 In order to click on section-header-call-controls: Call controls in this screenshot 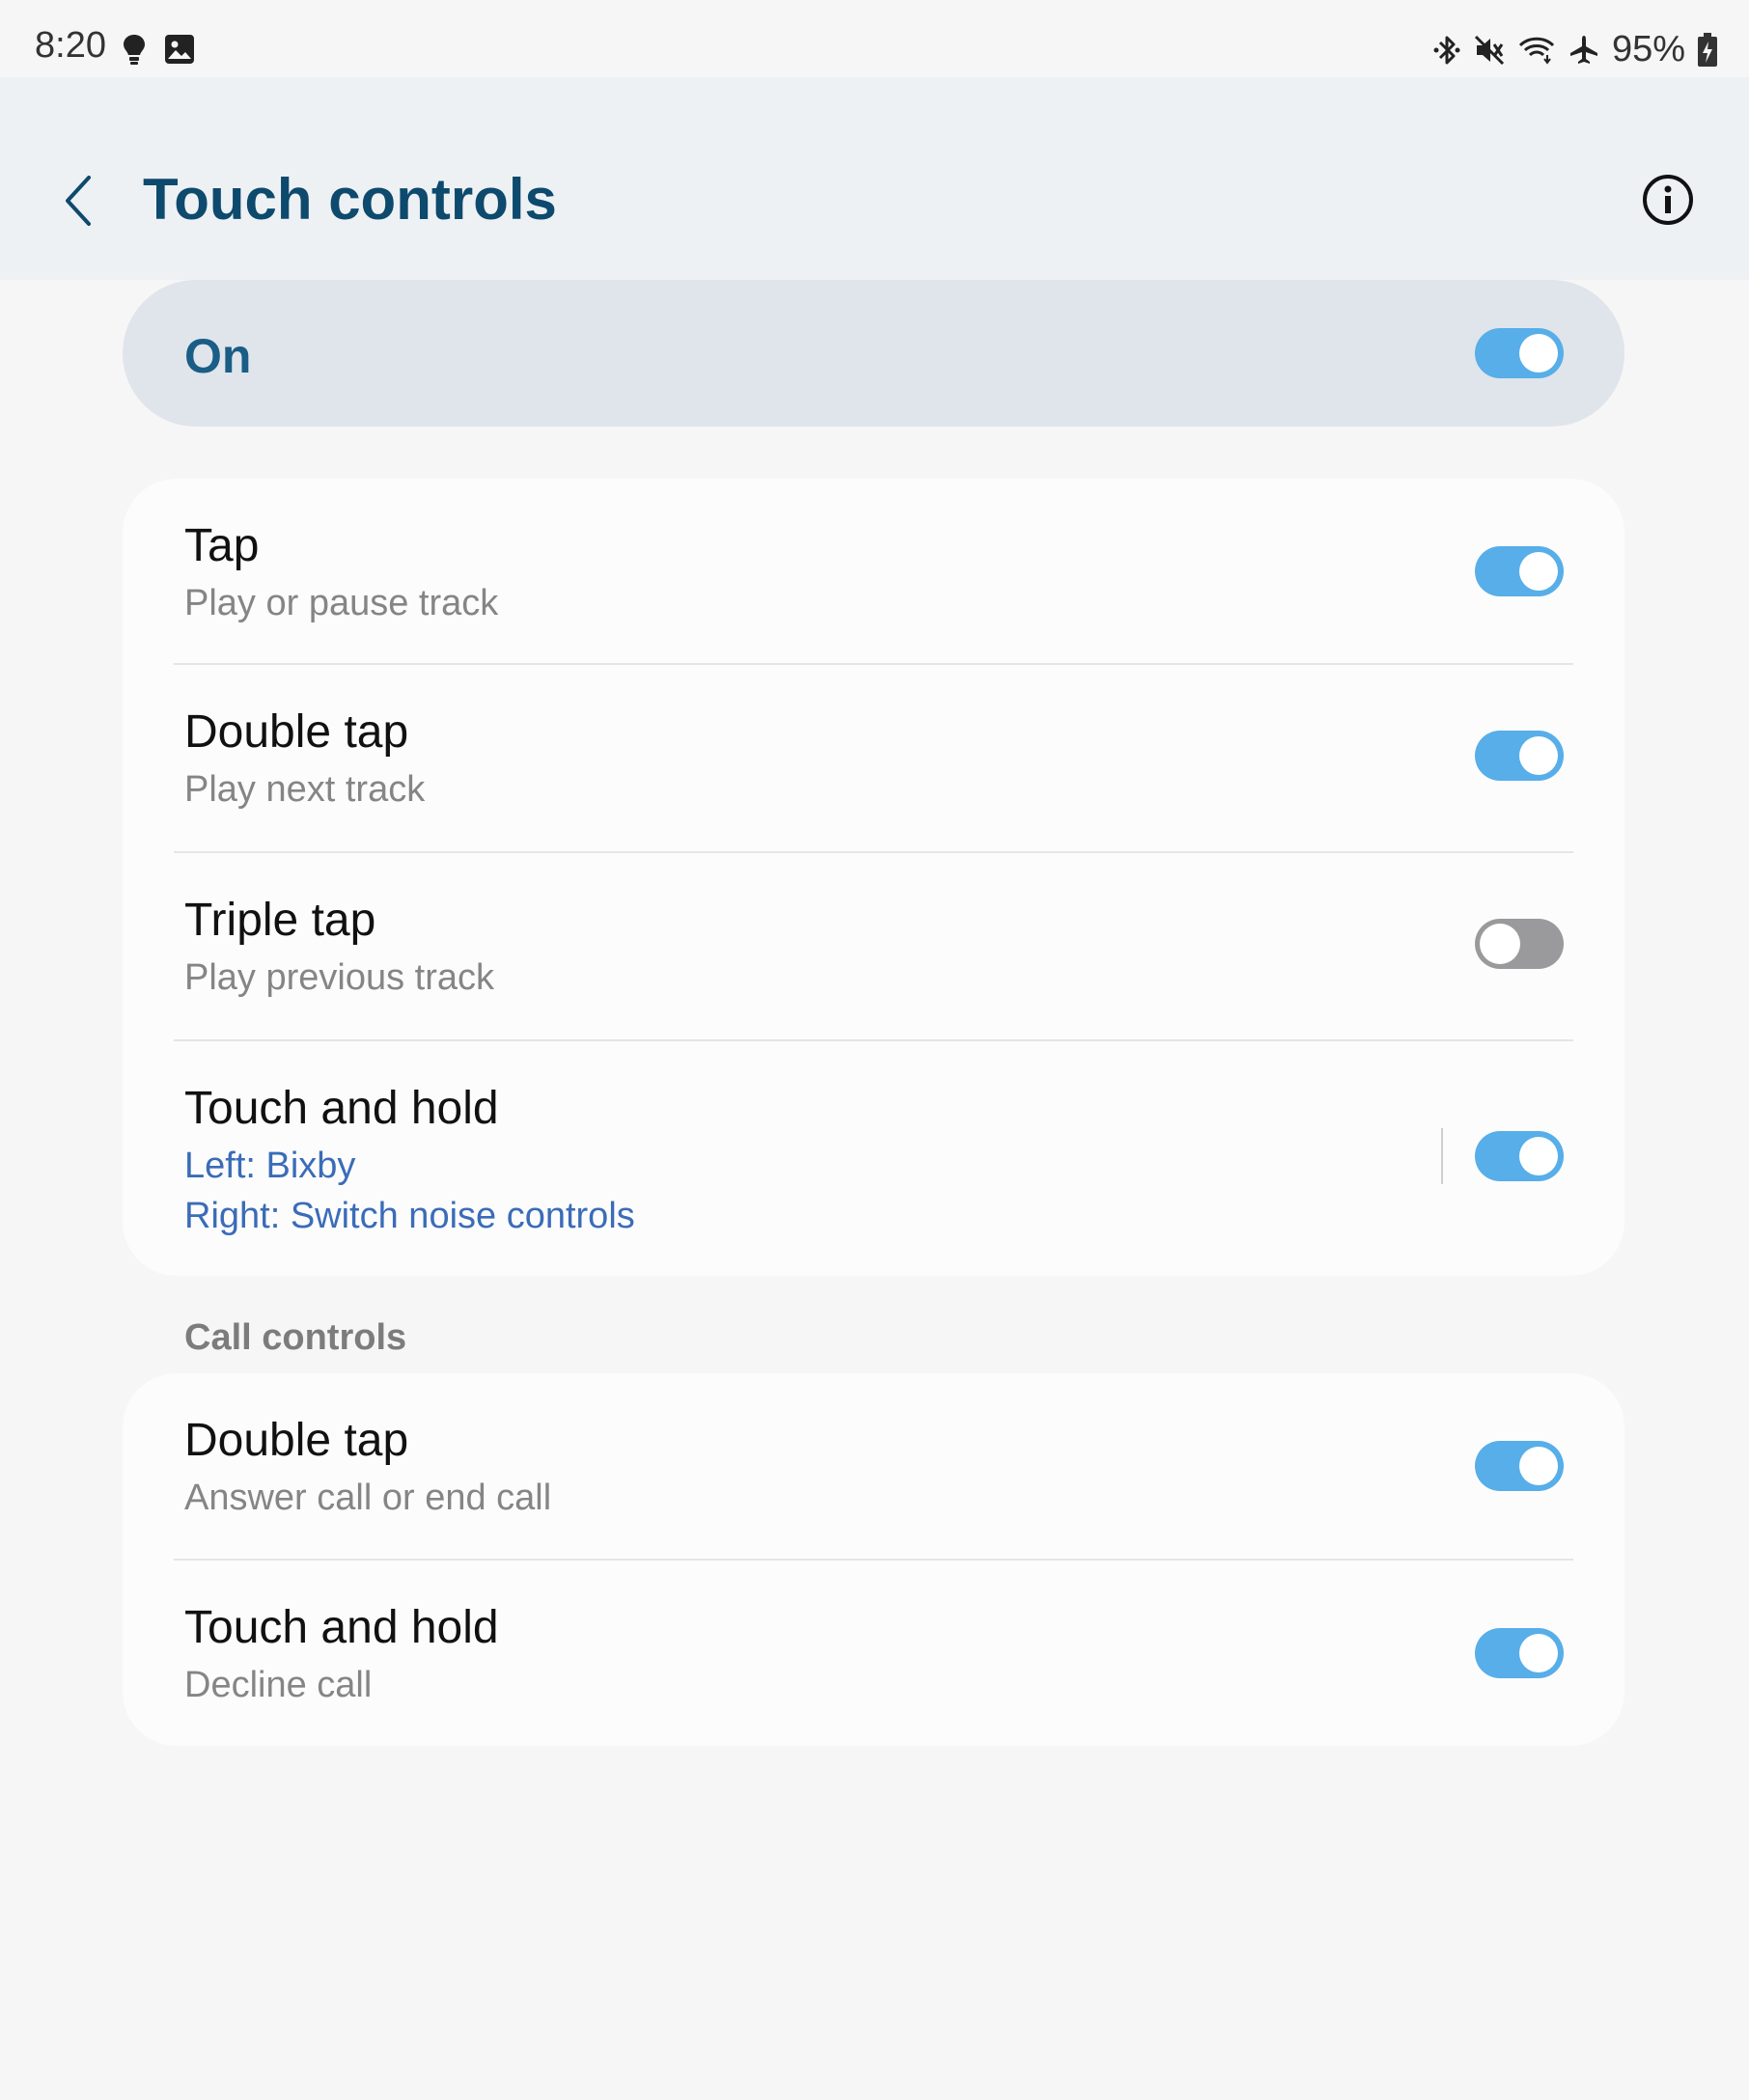, I will do `click(296, 1337)`.